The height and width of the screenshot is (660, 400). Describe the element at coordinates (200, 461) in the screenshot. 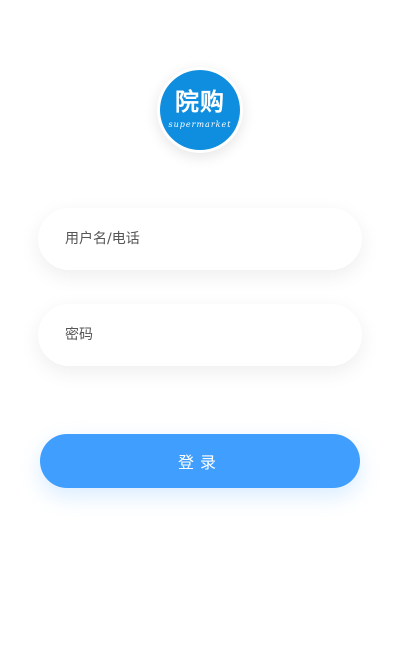

I see `login-button: 登录` at that location.